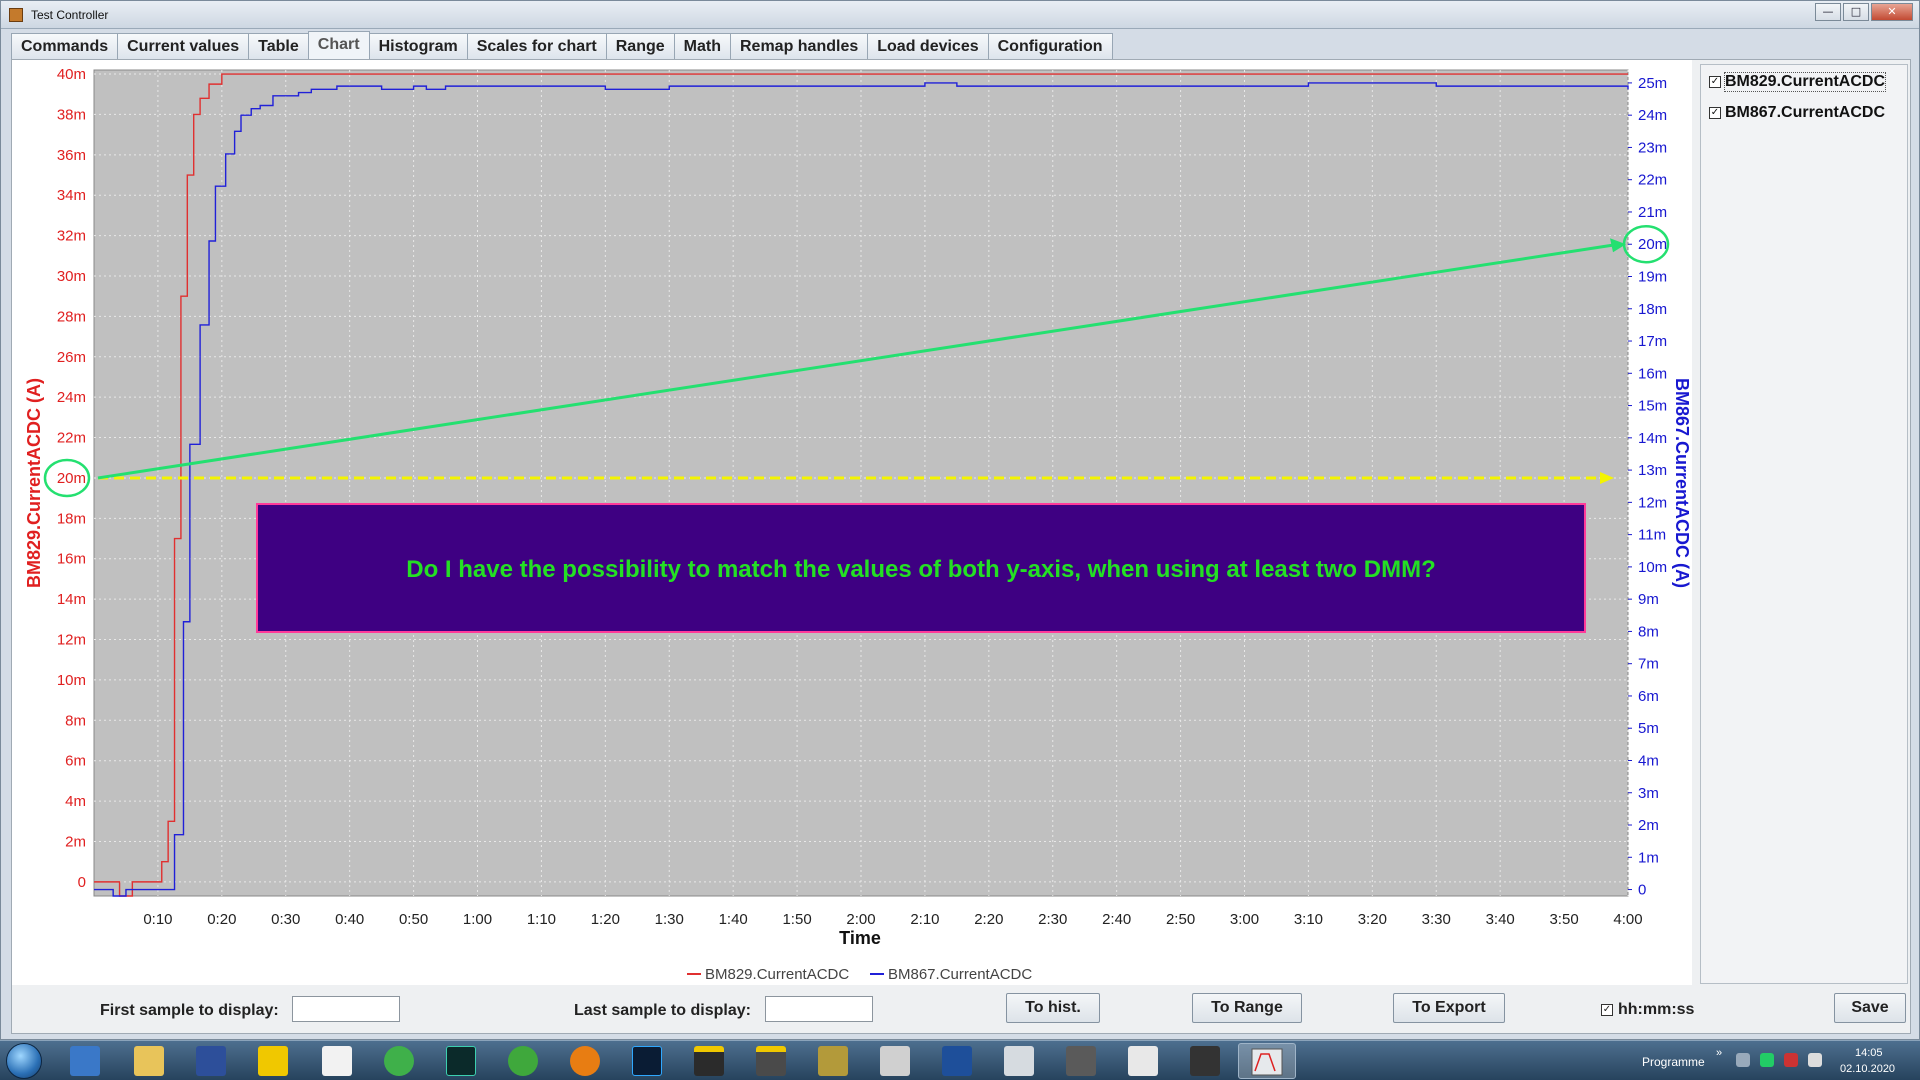 Image resolution: width=1920 pixels, height=1080 pixels. What do you see at coordinates (1648, 793) in the screenshot?
I see `right-tick-label: 3m` at bounding box center [1648, 793].